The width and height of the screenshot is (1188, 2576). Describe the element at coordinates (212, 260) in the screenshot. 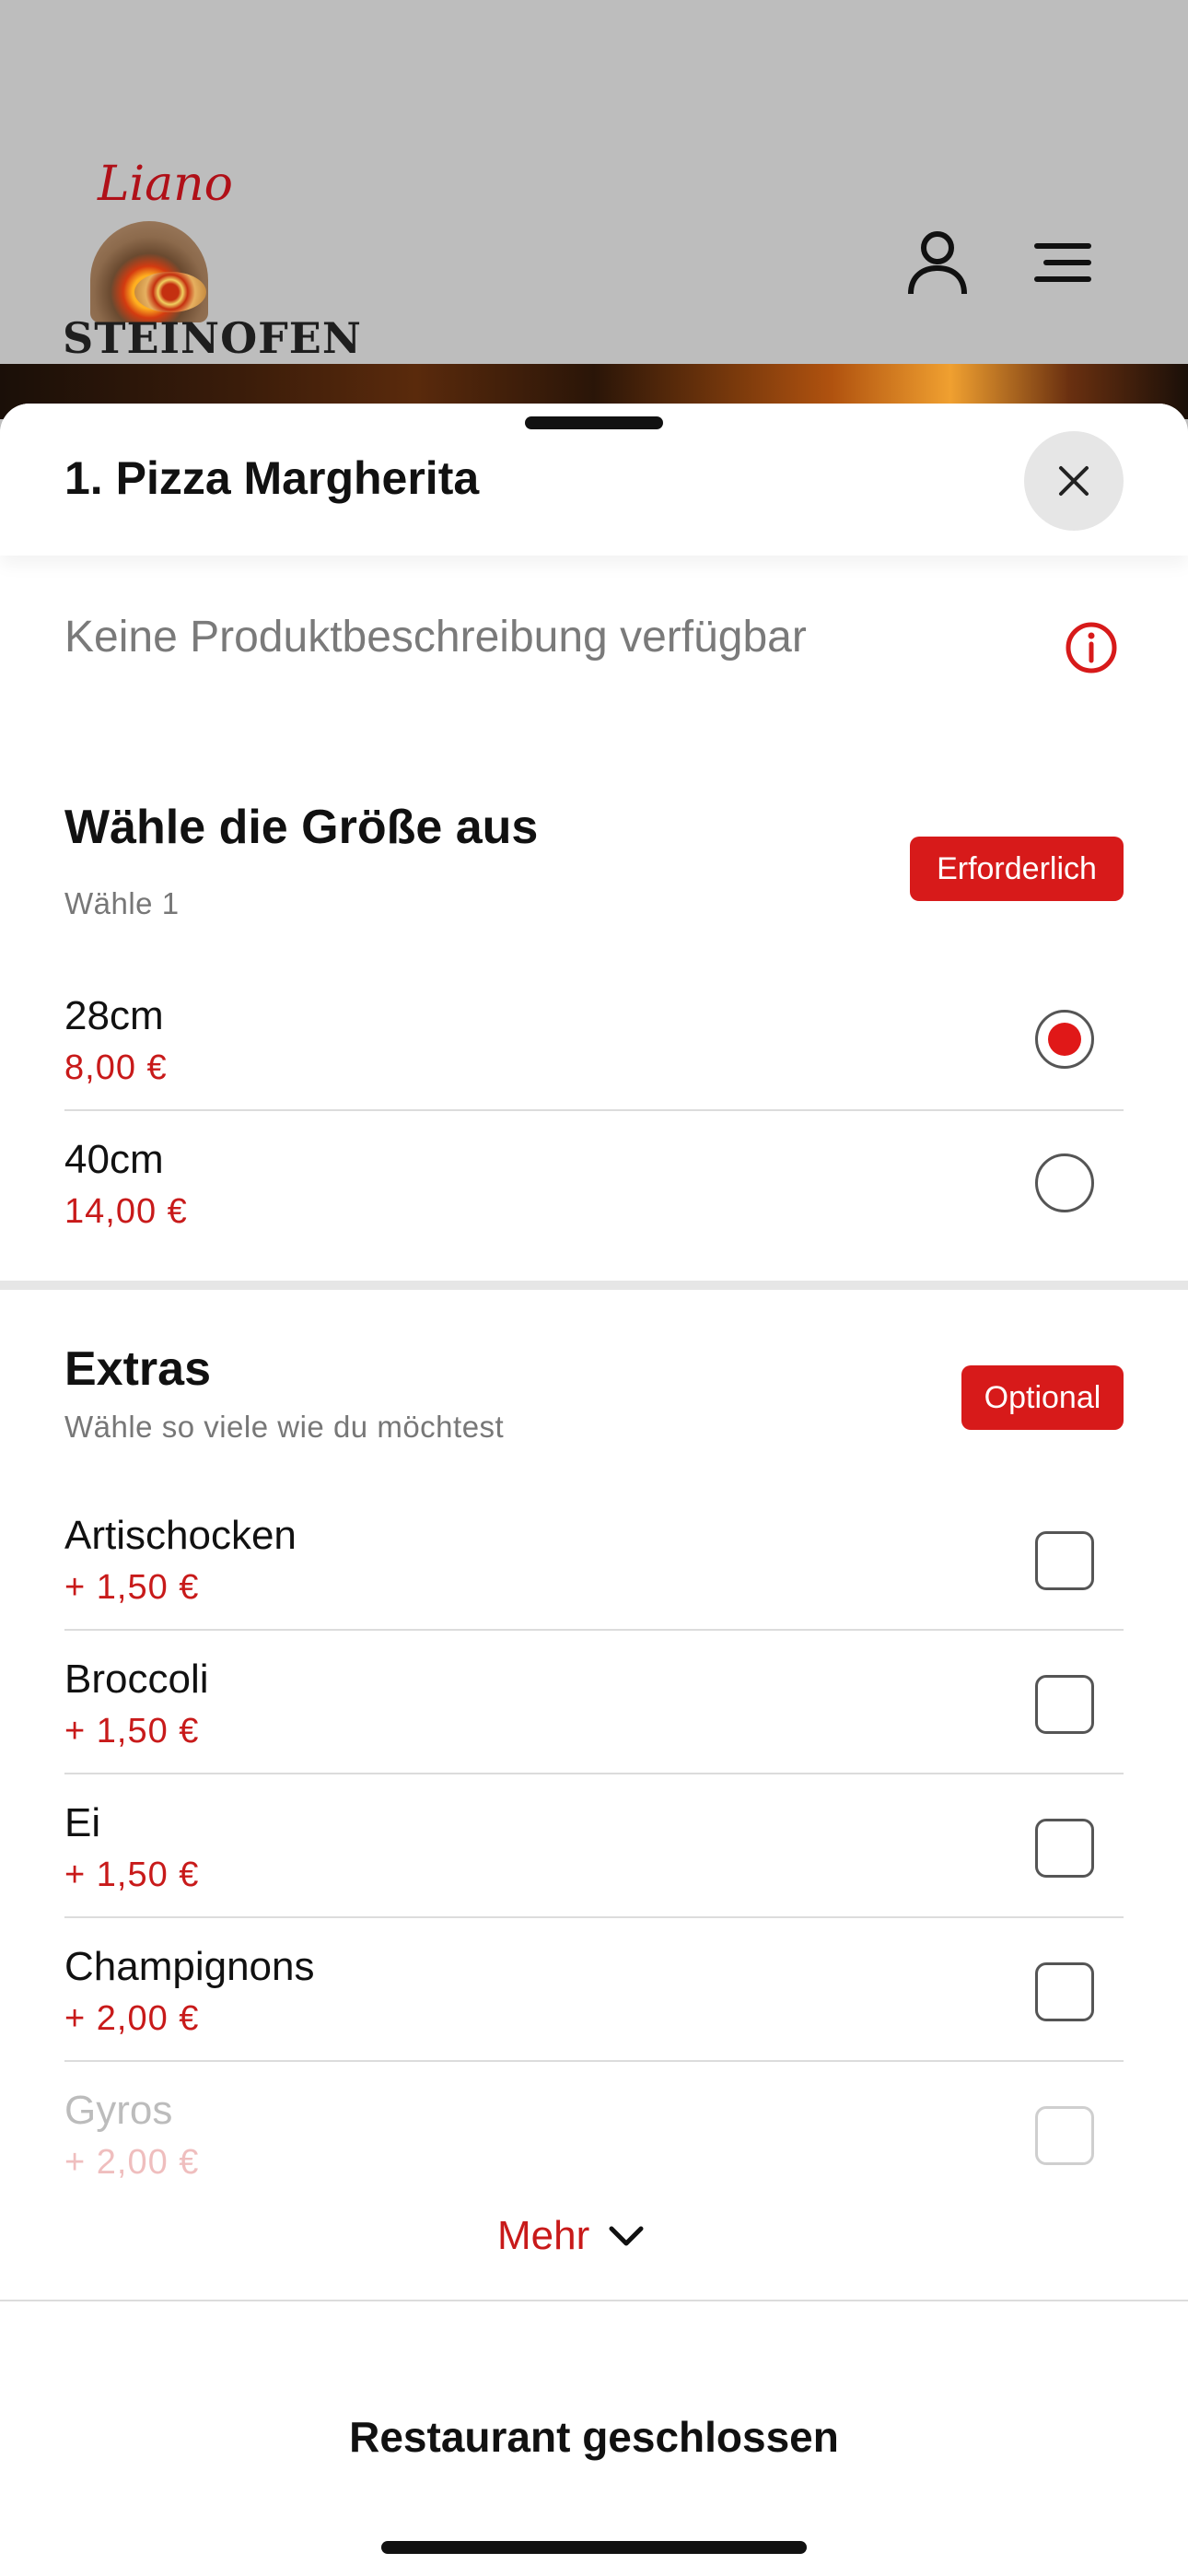

I see `restaurant-logo: Liano STEINOFEN` at that location.